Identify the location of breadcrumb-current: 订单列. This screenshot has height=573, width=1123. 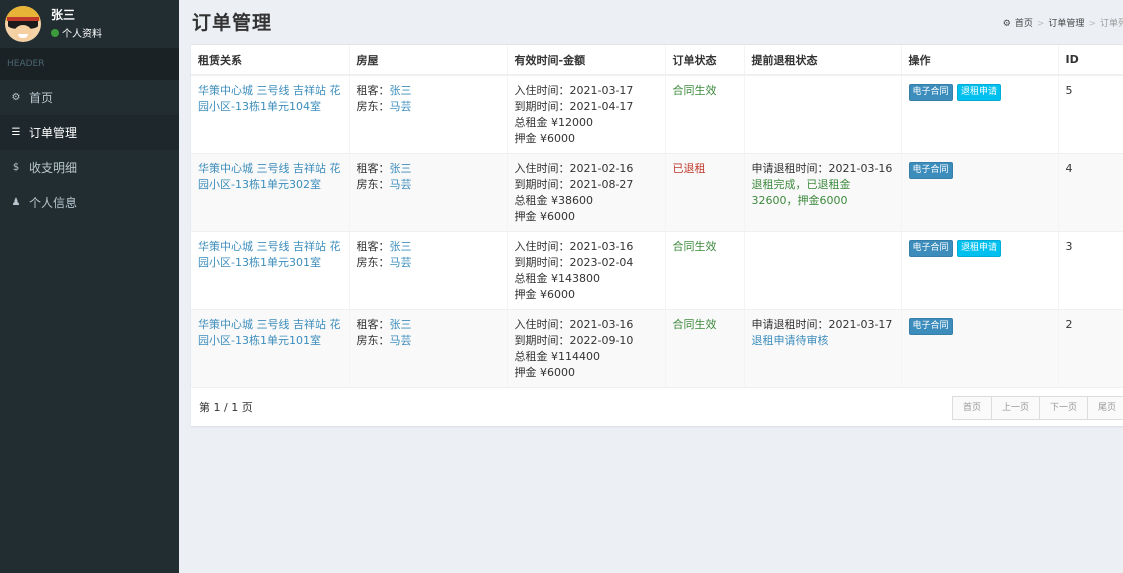
(1111, 24).